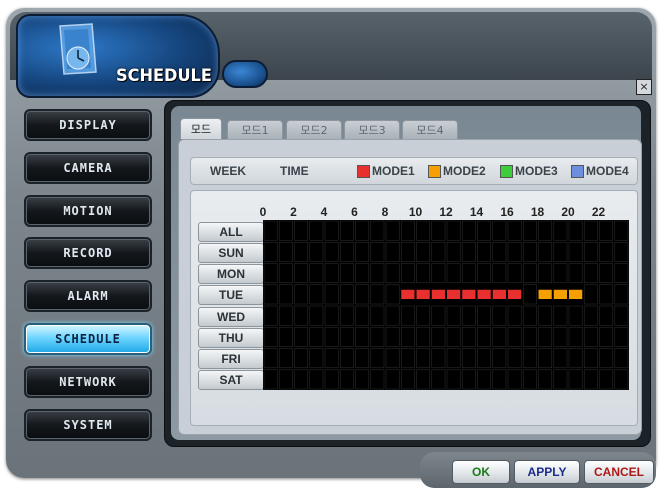  What do you see at coordinates (88, 125) in the screenshot?
I see `sidebar-item-display: DISPLAY` at bounding box center [88, 125].